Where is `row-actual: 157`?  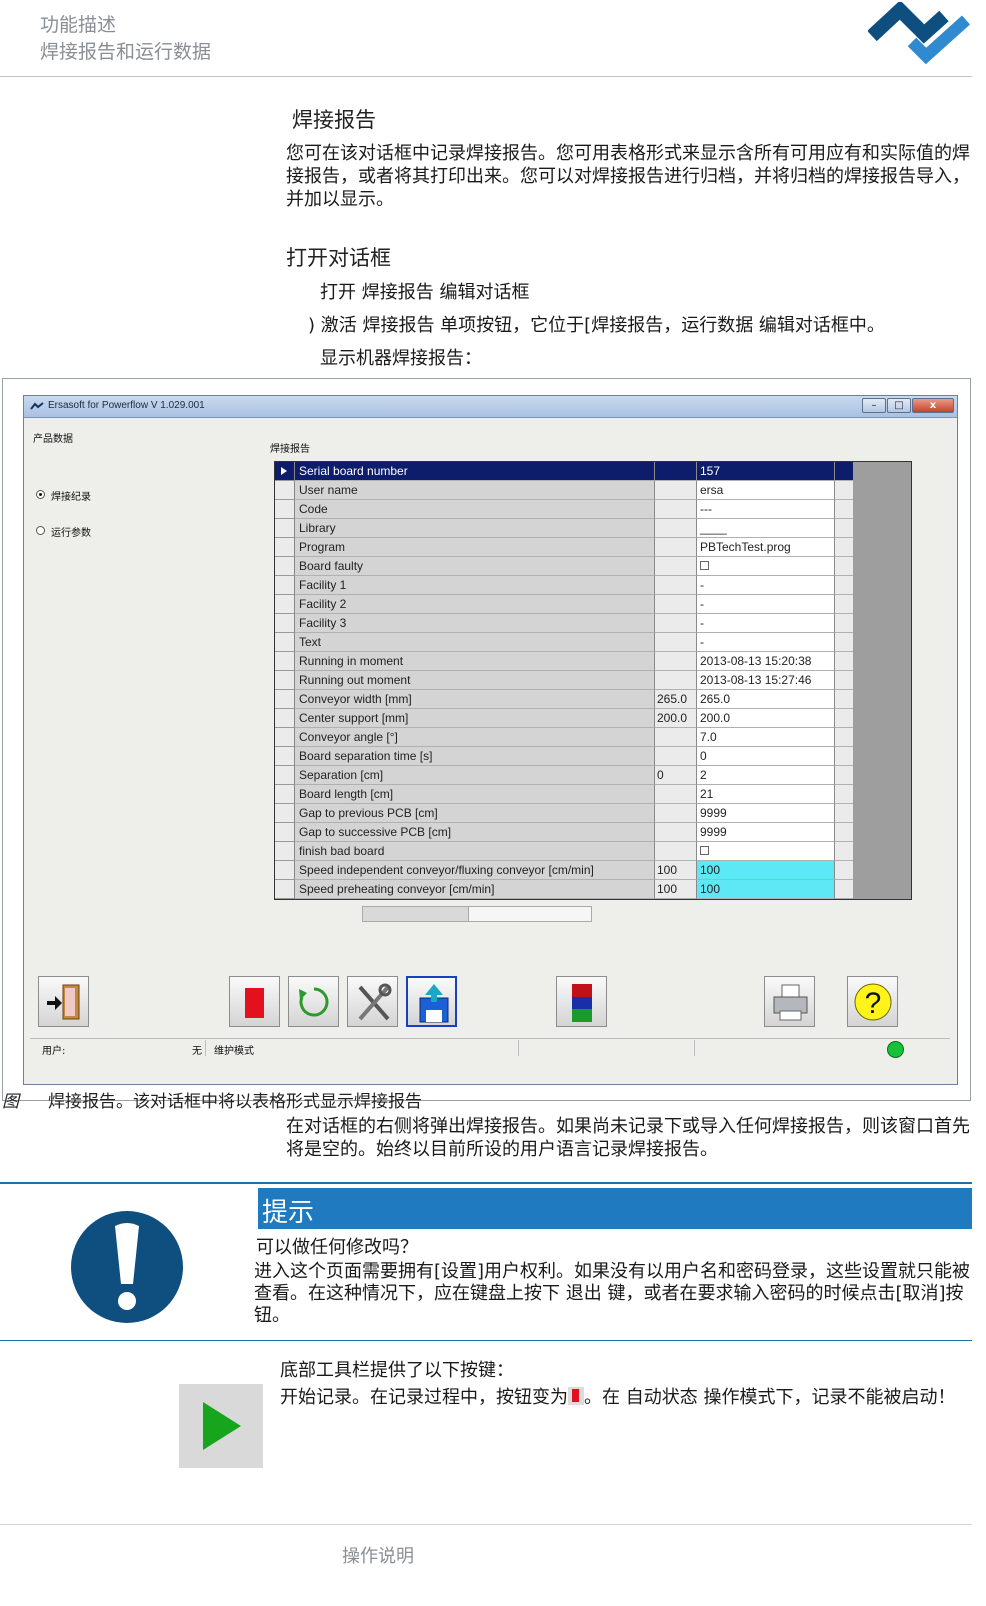
row-actual: 157 is located at coordinates (766, 471).